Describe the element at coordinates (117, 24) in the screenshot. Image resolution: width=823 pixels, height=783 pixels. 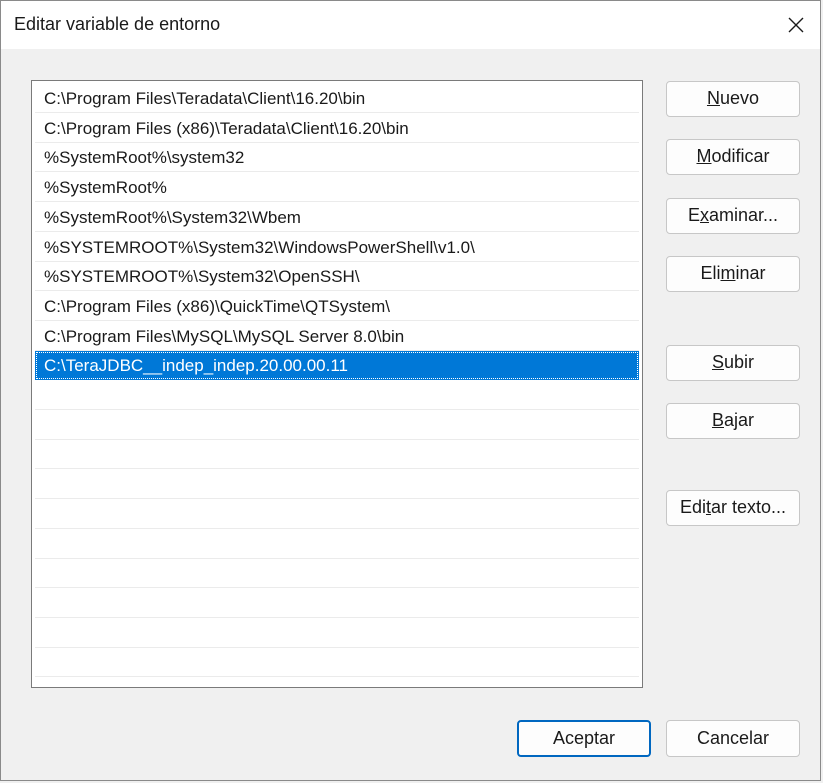
I see `window-title: Editar variable de entorno` at that location.